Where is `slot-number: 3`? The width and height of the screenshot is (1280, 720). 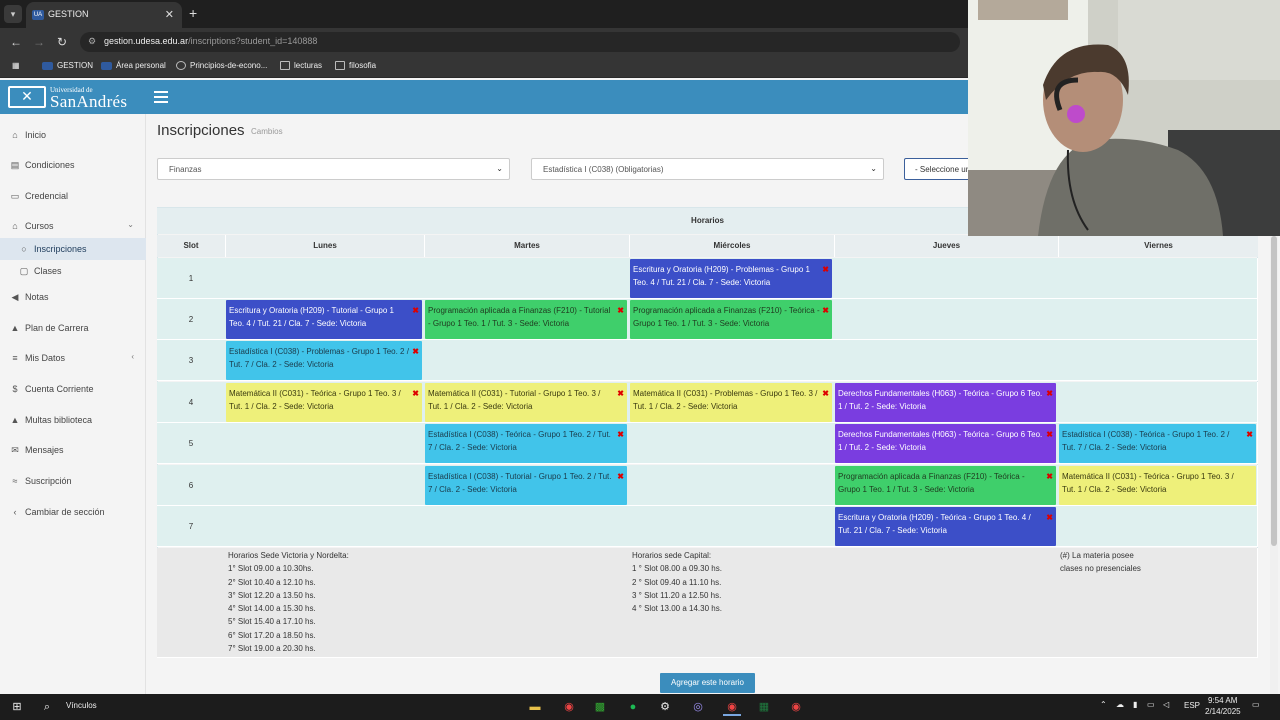 slot-number: 3 is located at coordinates (191, 360).